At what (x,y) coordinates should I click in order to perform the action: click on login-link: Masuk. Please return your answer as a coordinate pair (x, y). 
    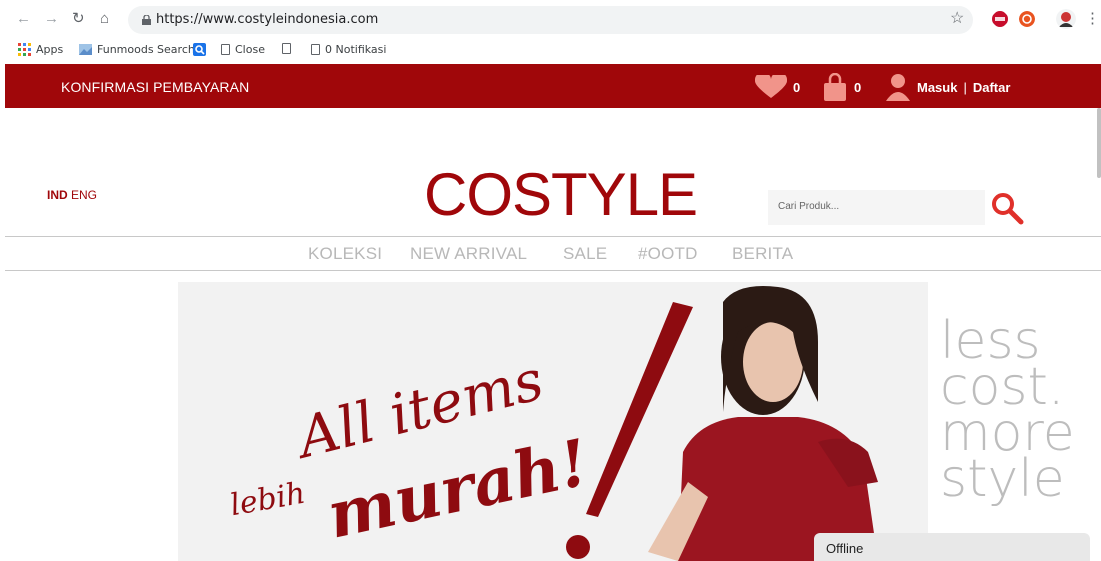
    Looking at the image, I should click on (937, 87).